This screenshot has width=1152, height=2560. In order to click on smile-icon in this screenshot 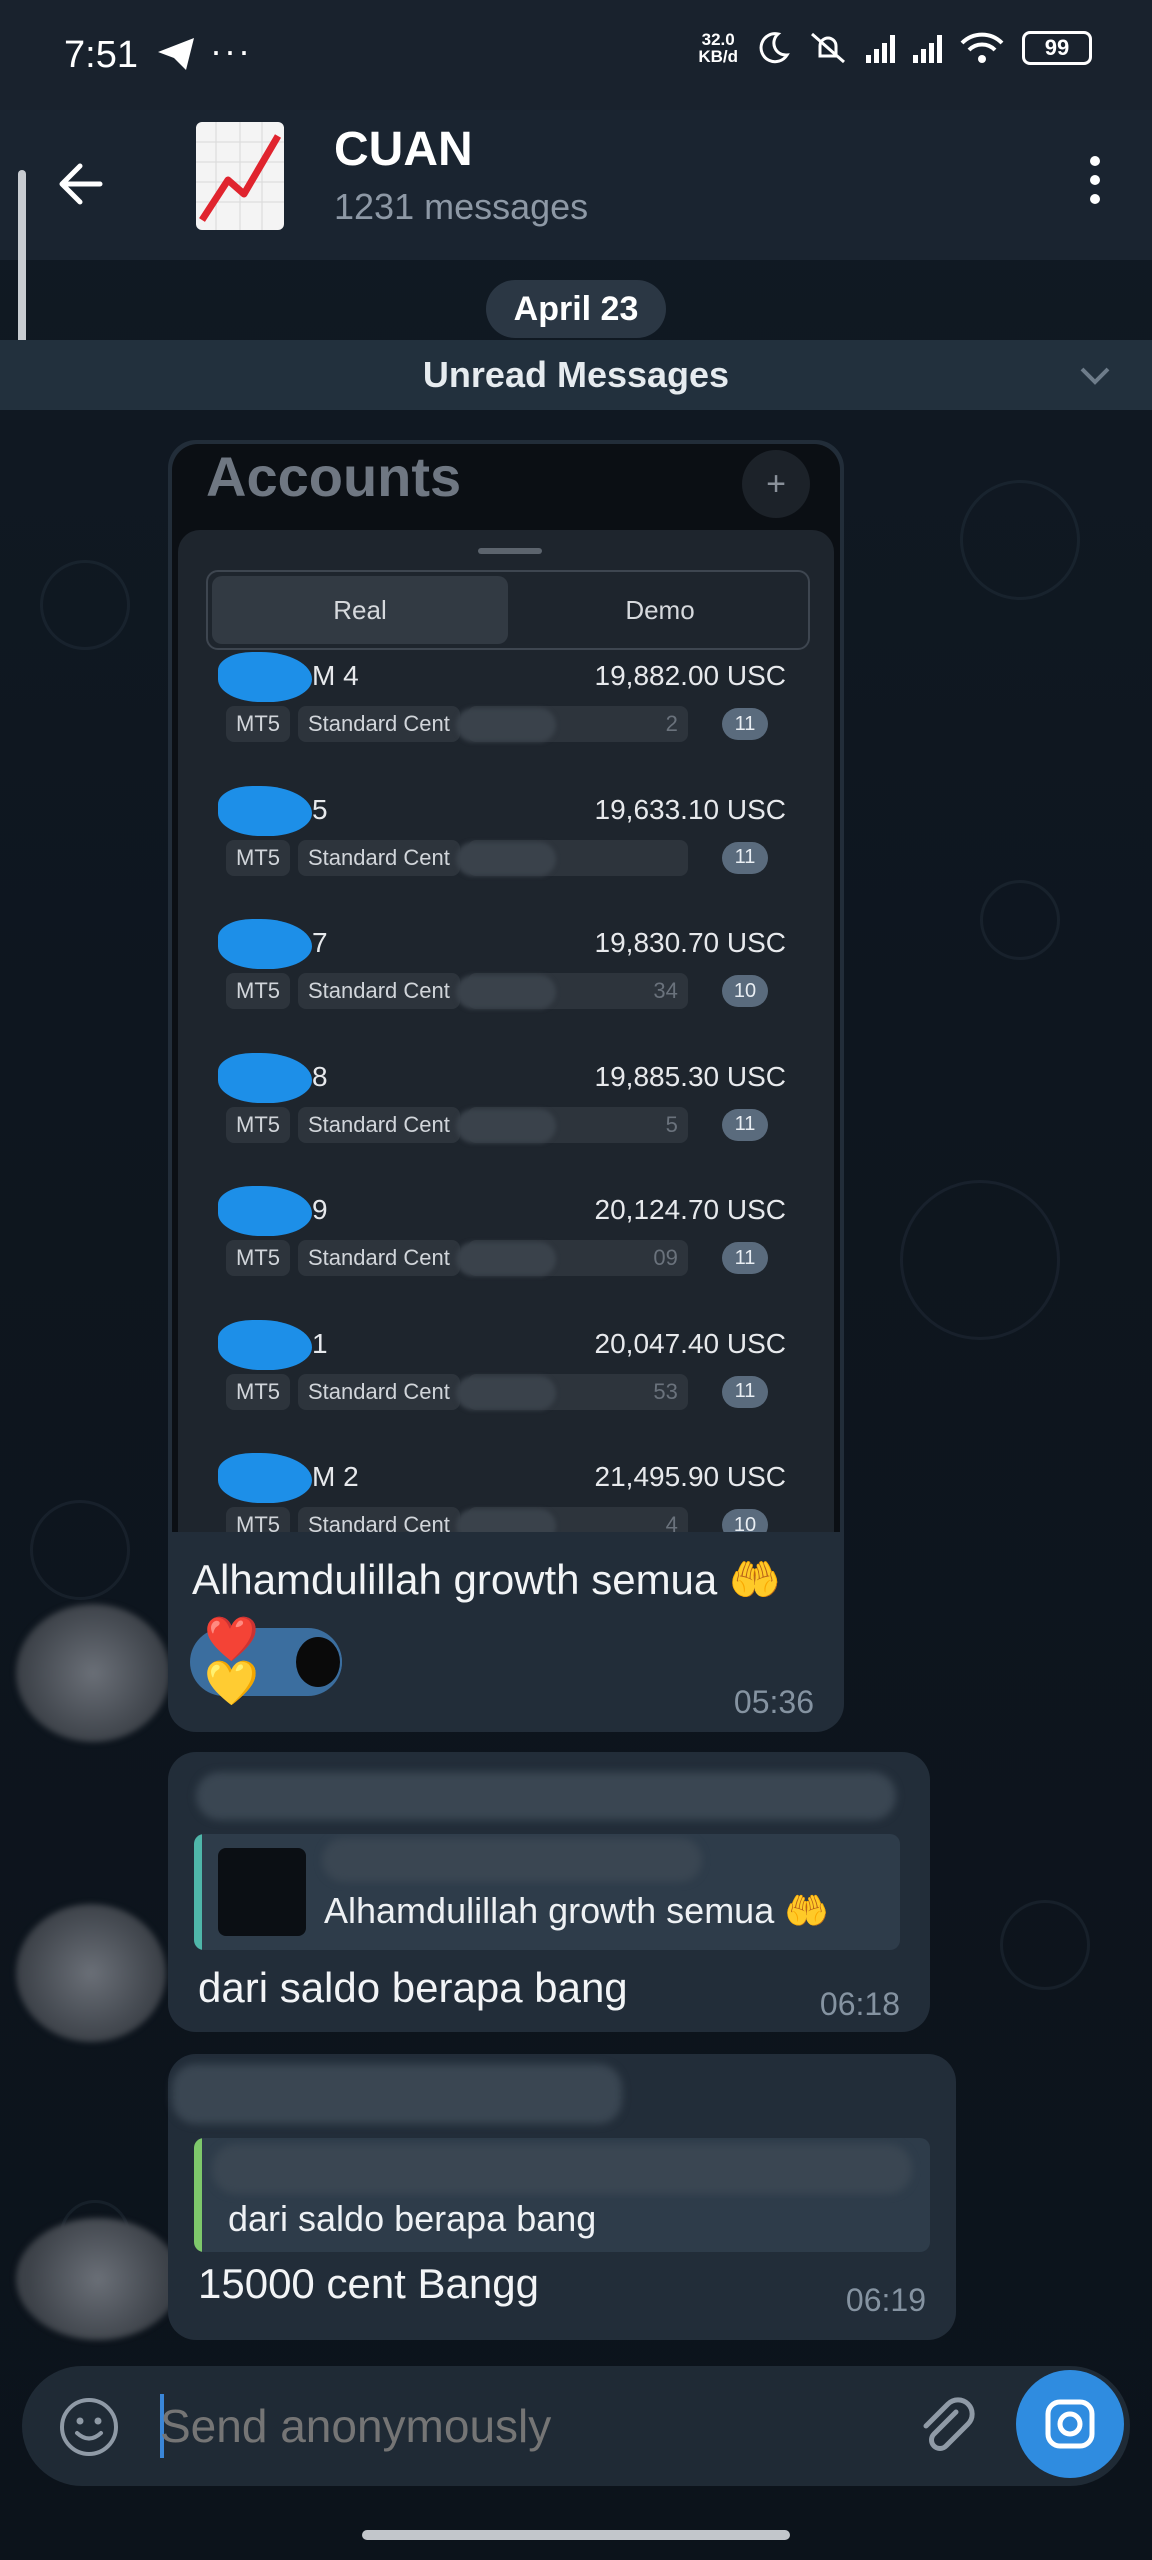, I will do `click(89, 2427)`.